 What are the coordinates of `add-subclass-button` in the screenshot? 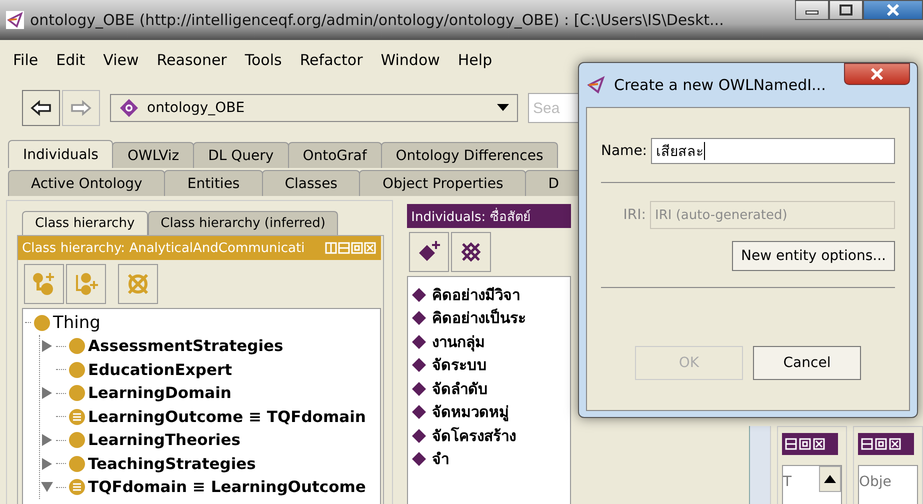 It's located at (44, 284).